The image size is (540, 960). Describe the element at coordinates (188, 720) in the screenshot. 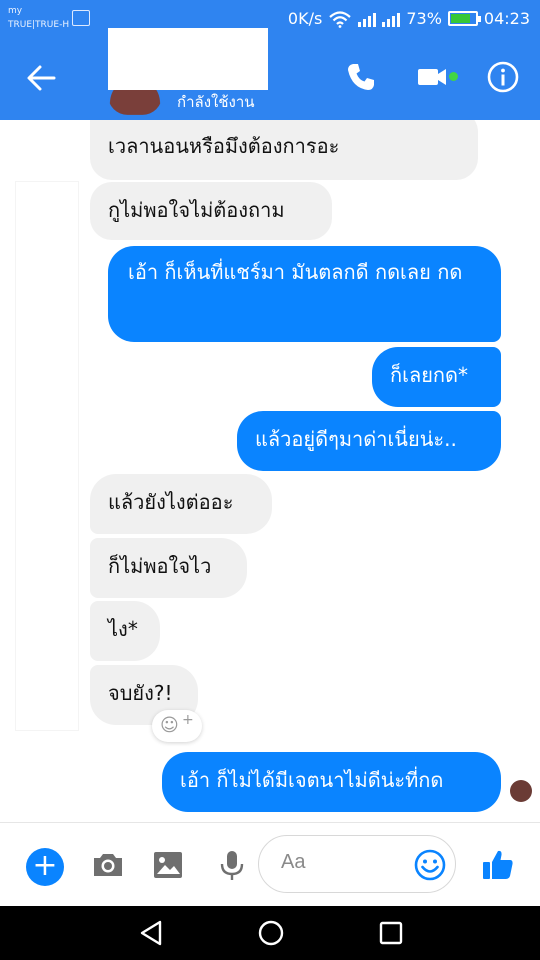

I see `reaction-plus: +` at that location.